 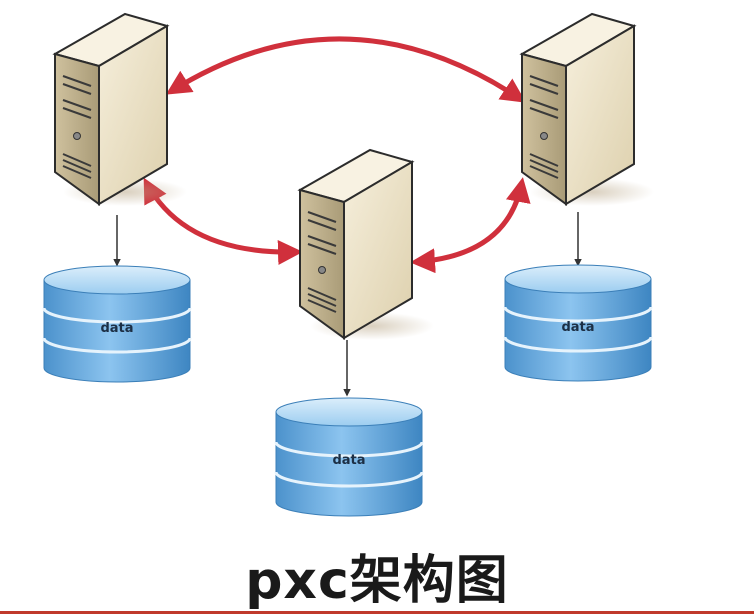 What do you see at coordinates (346, 69) in the screenshot?
I see `replication-arrow-left-right` at bounding box center [346, 69].